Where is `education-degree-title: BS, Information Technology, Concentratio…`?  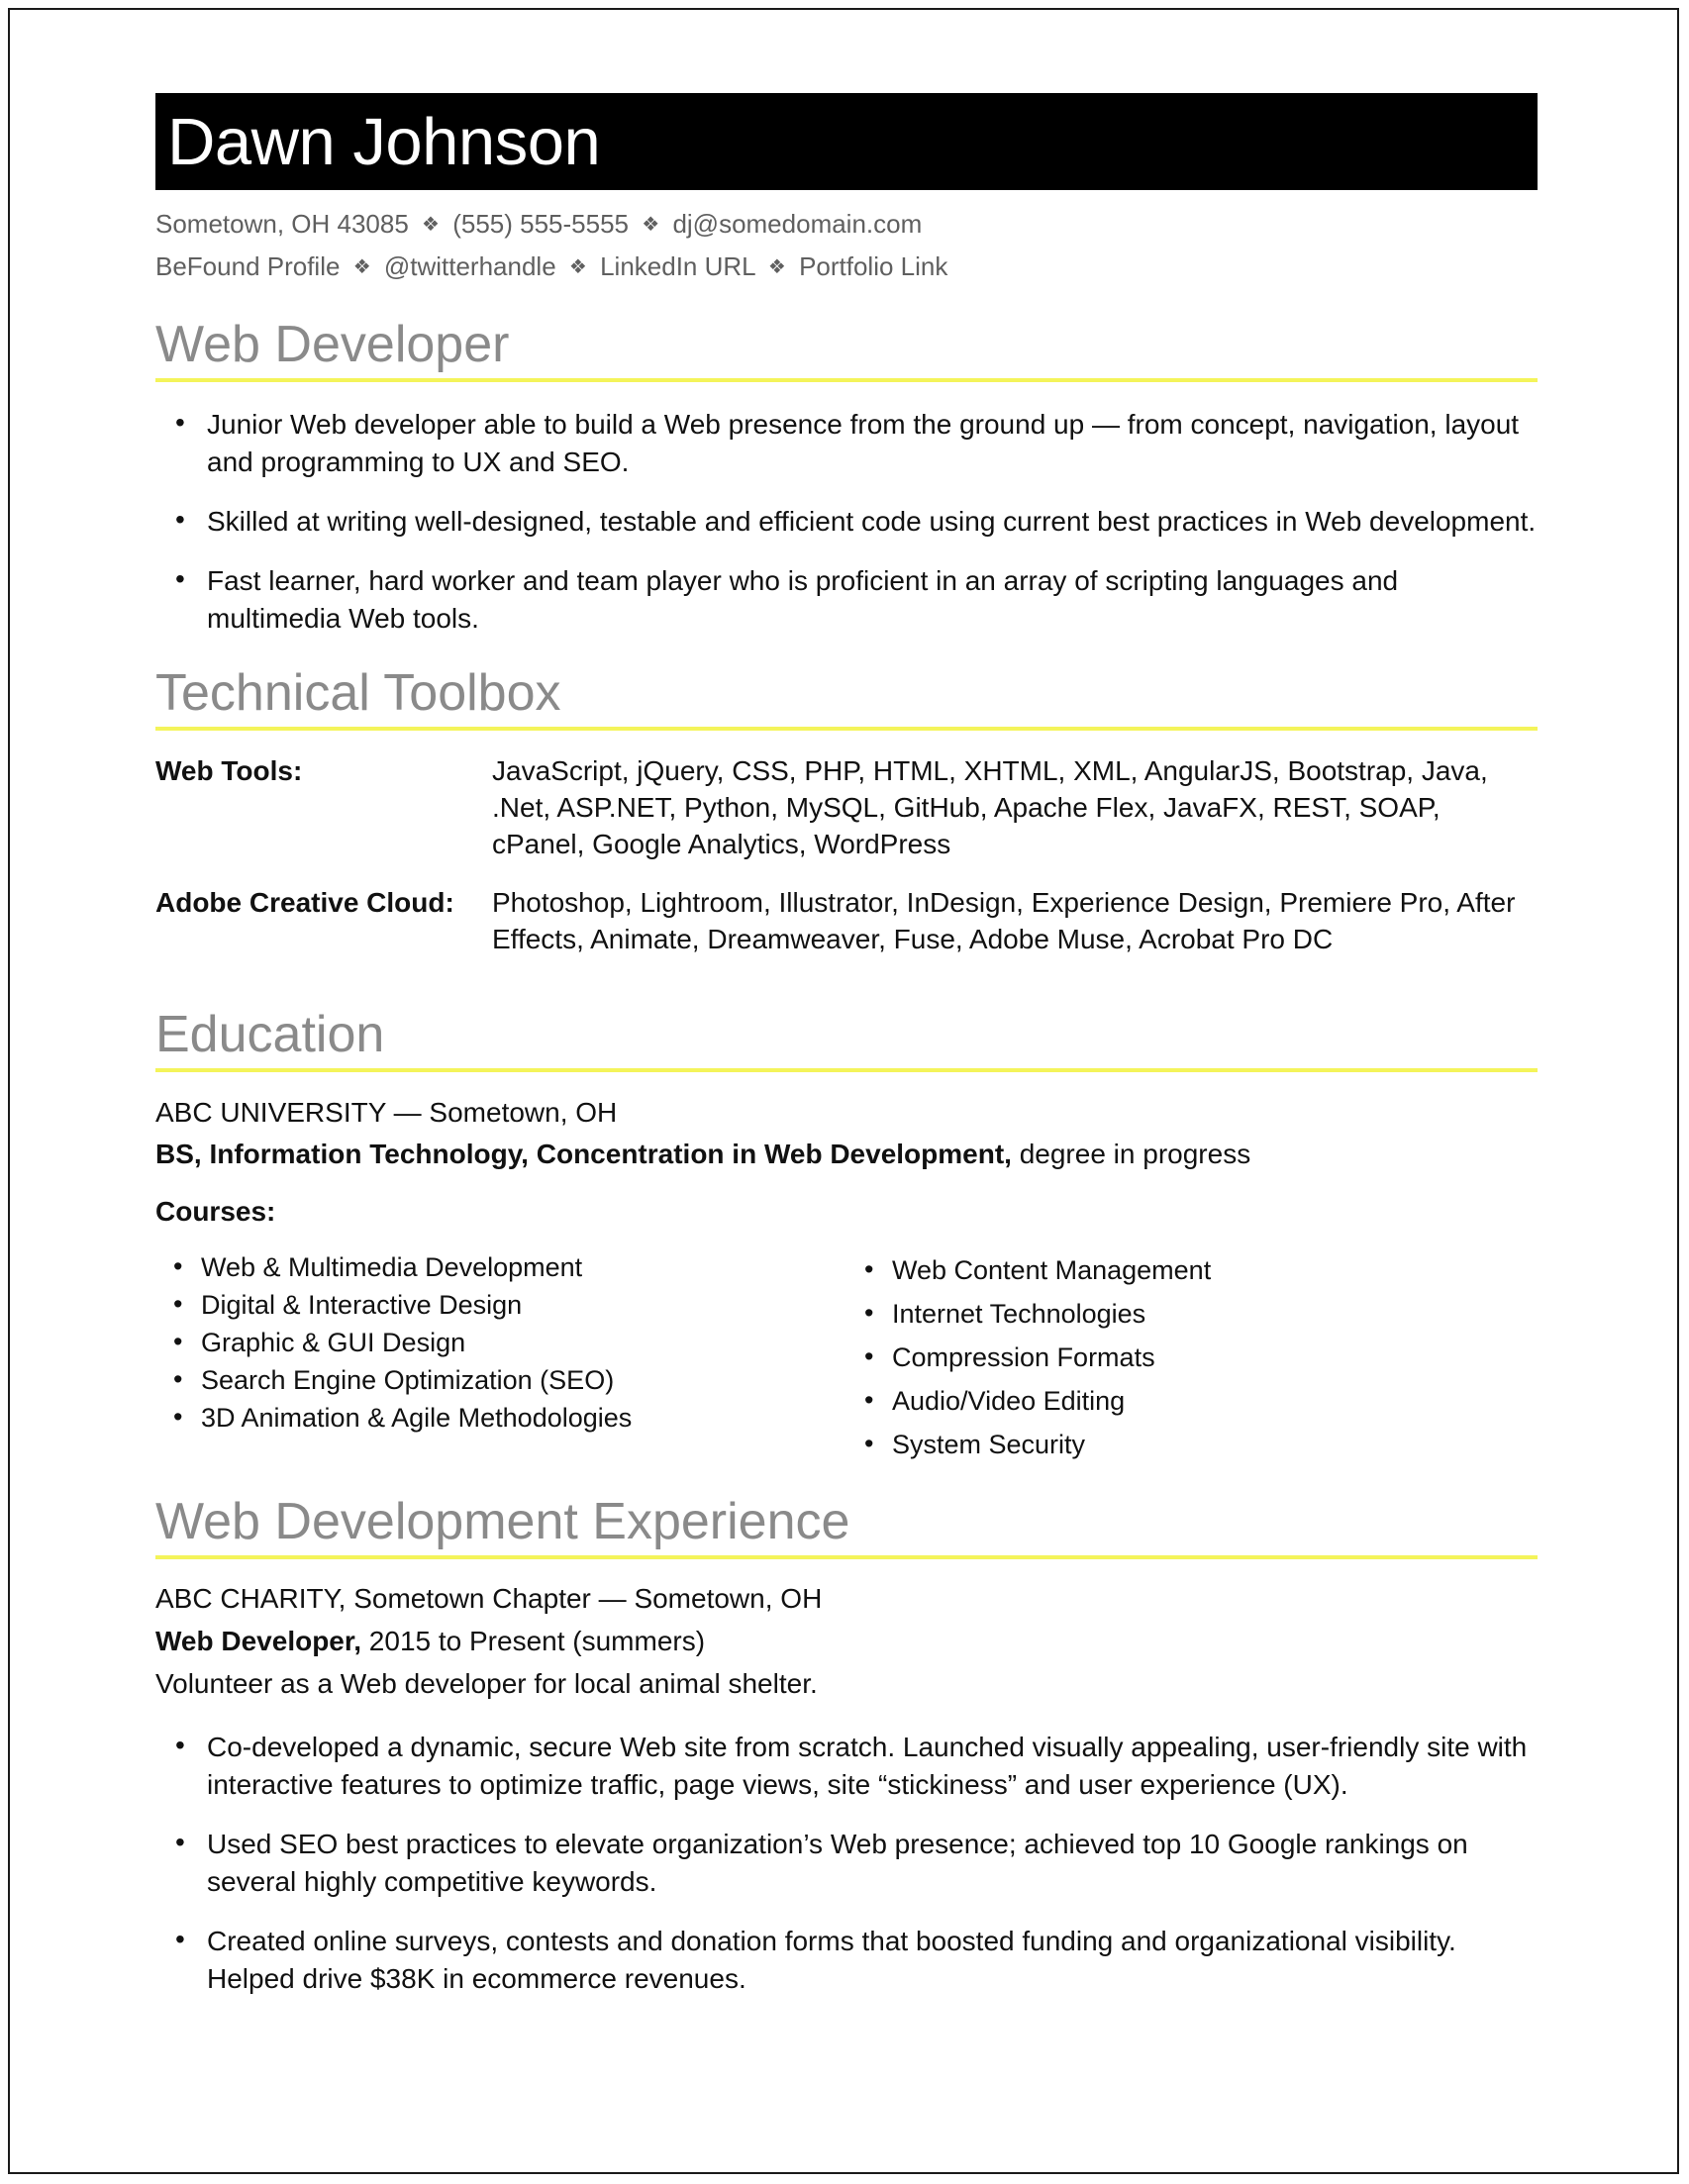 education-degree-title: BS, Information Technology, Concentratio… is located at coordinates (583, 1154).